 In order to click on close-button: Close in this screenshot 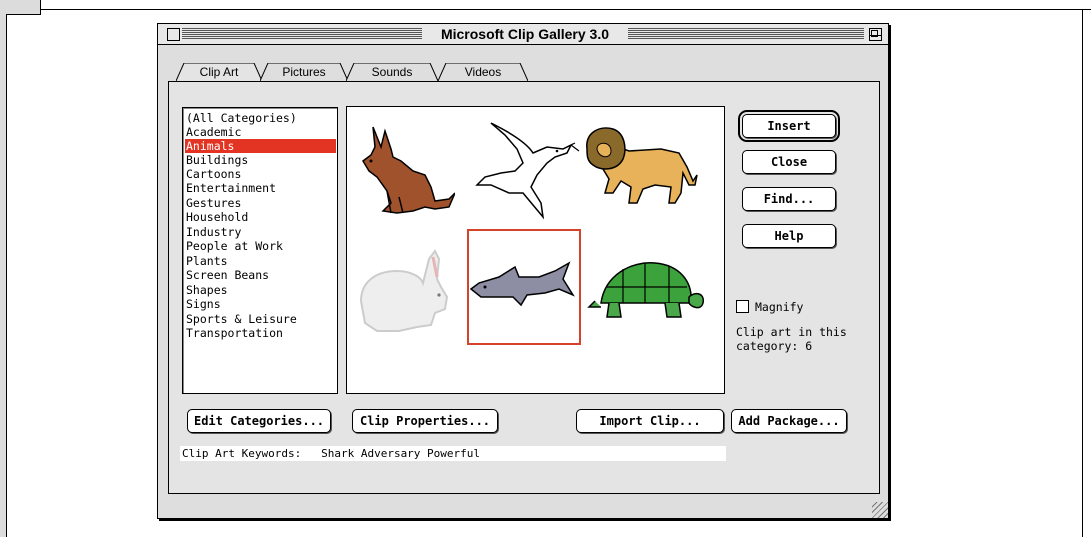, I will do `click(789, 162)`.